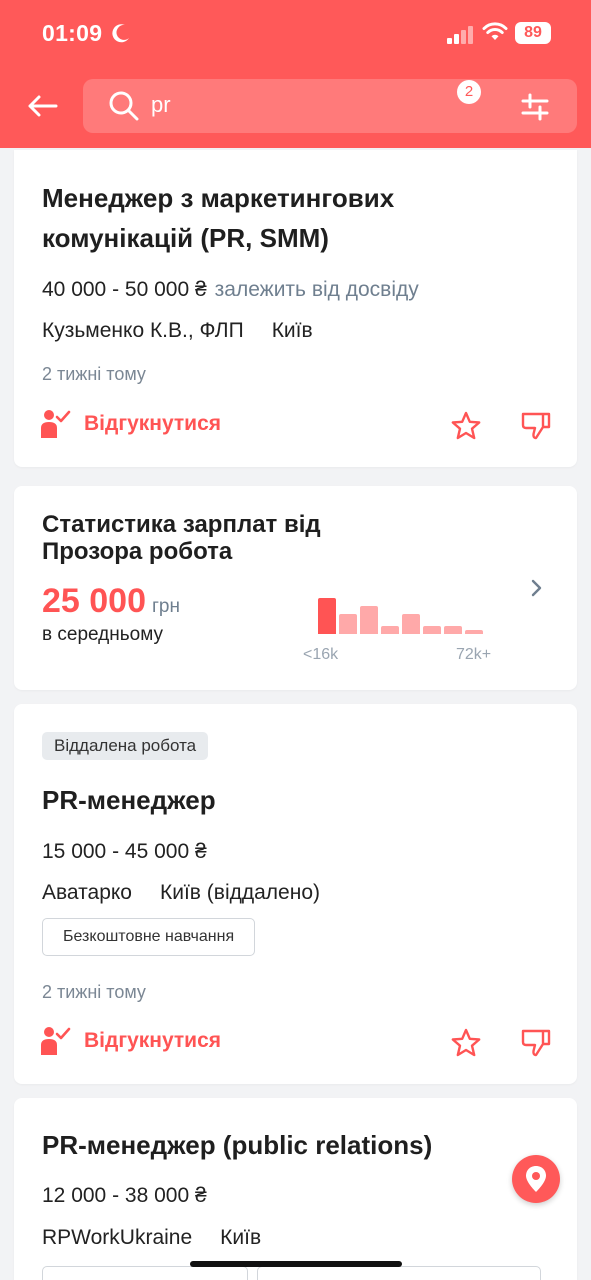  Describe the element at coordinates (181, 538) in the screenshot. I see `stats-title: Статистика зарплат від Прозора робота` at that location.